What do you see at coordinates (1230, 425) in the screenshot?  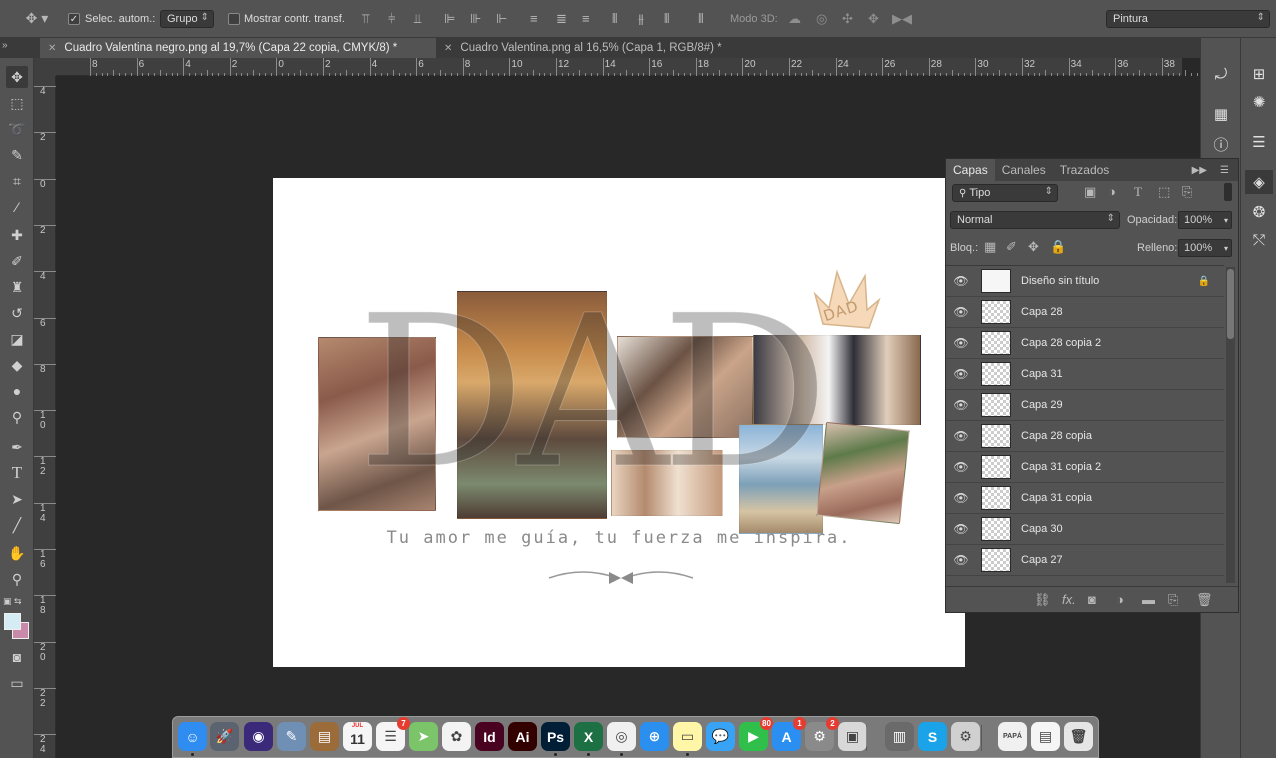 I see `layers-scrollbar` at bounding box center [1230, 425].